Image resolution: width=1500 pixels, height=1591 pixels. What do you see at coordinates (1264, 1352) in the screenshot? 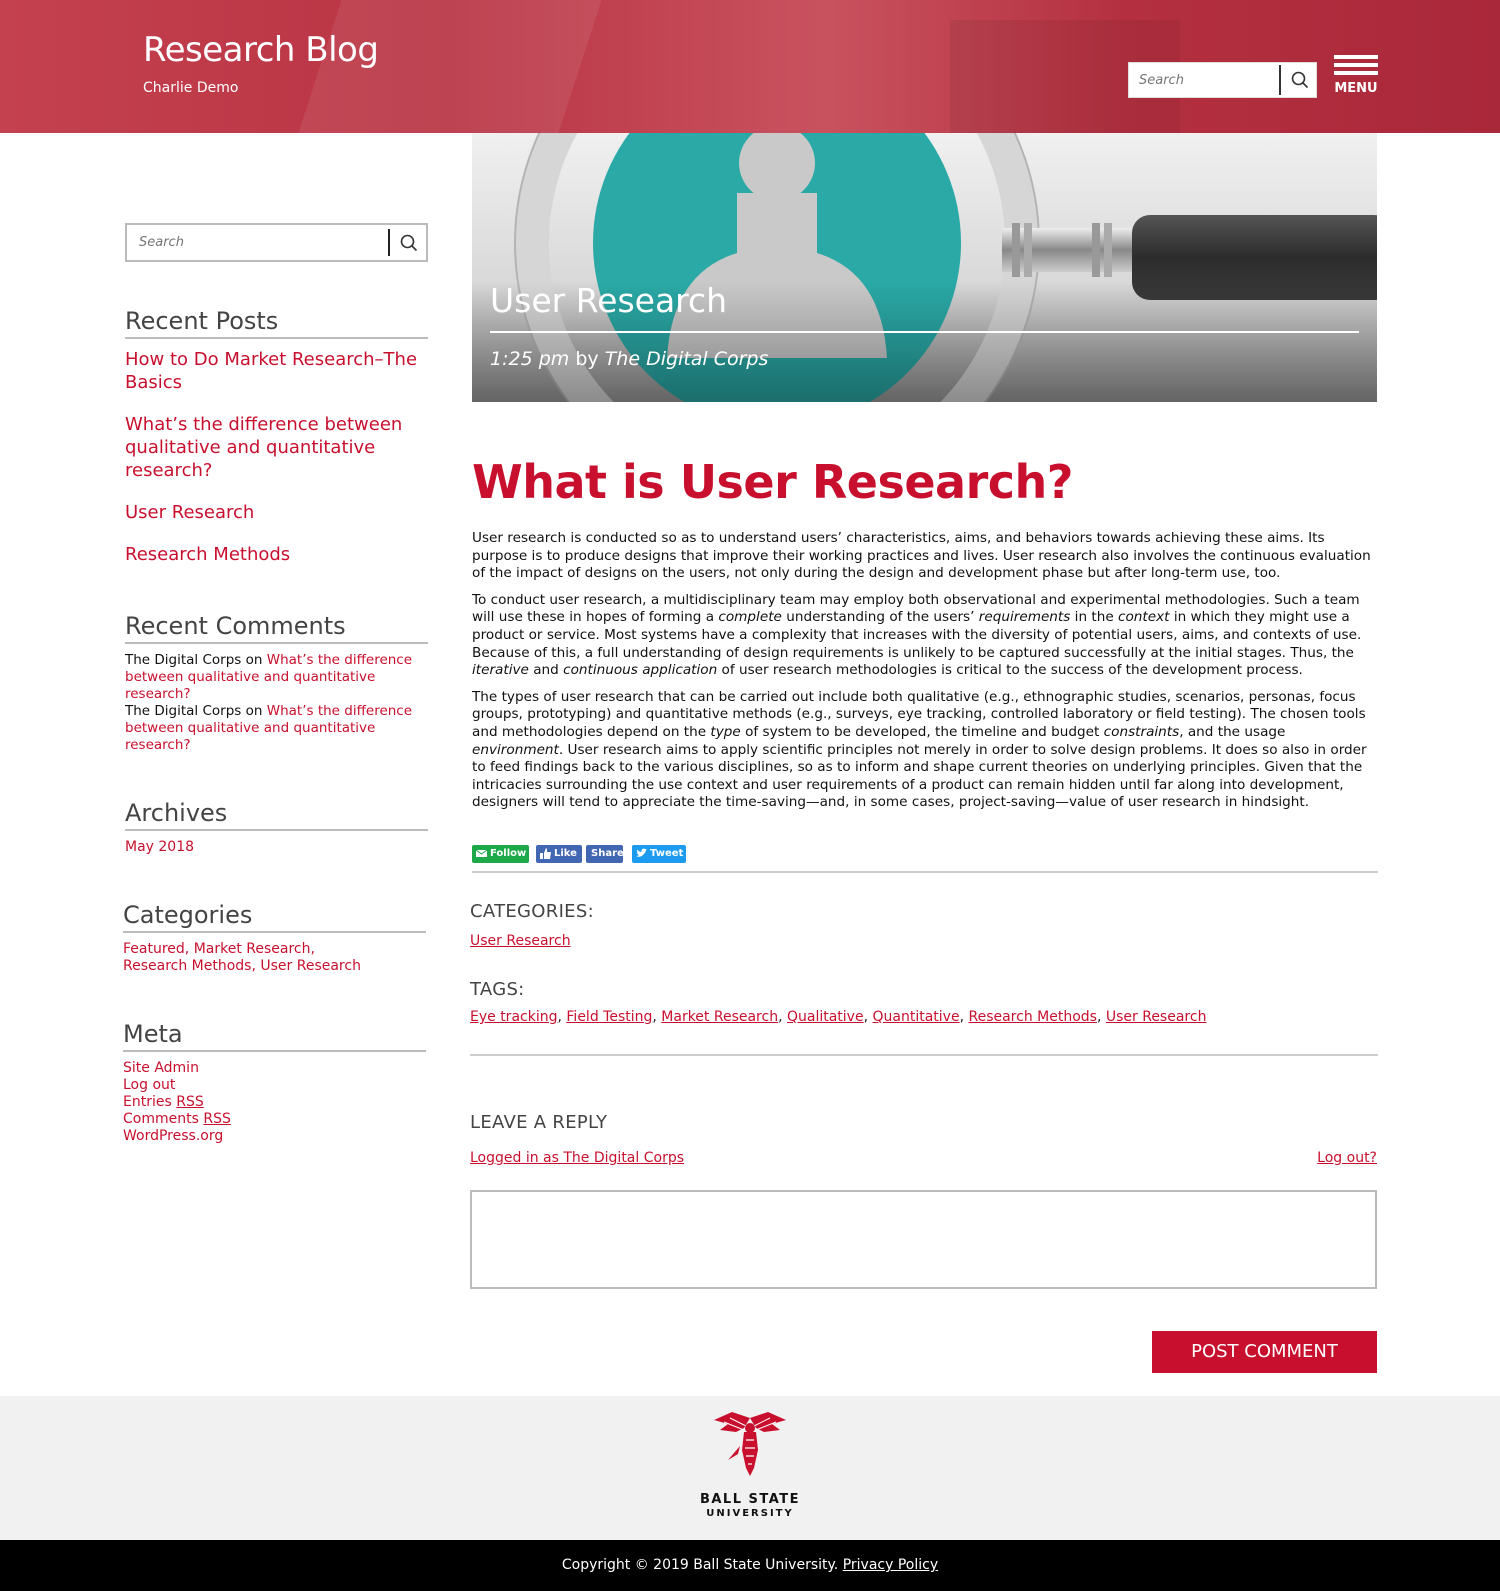
I see `post-comment-button: POST COMMENT` at bounding box center [1264, 1352].